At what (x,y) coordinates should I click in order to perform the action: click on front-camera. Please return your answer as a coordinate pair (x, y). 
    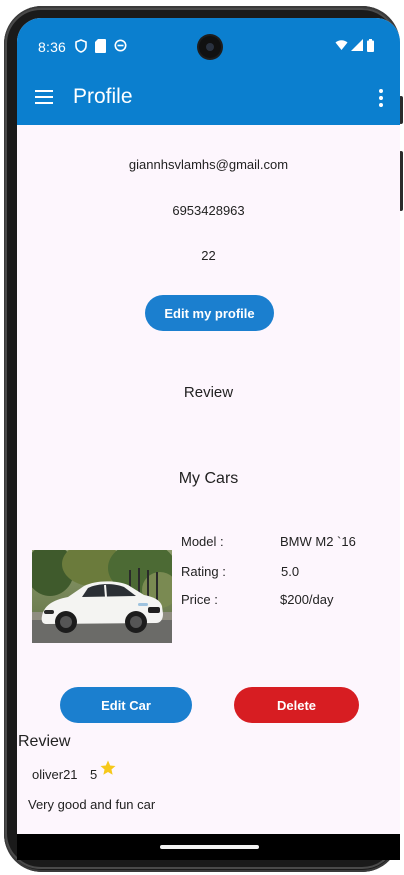
    Looking at the image, I should click on (210, 47).